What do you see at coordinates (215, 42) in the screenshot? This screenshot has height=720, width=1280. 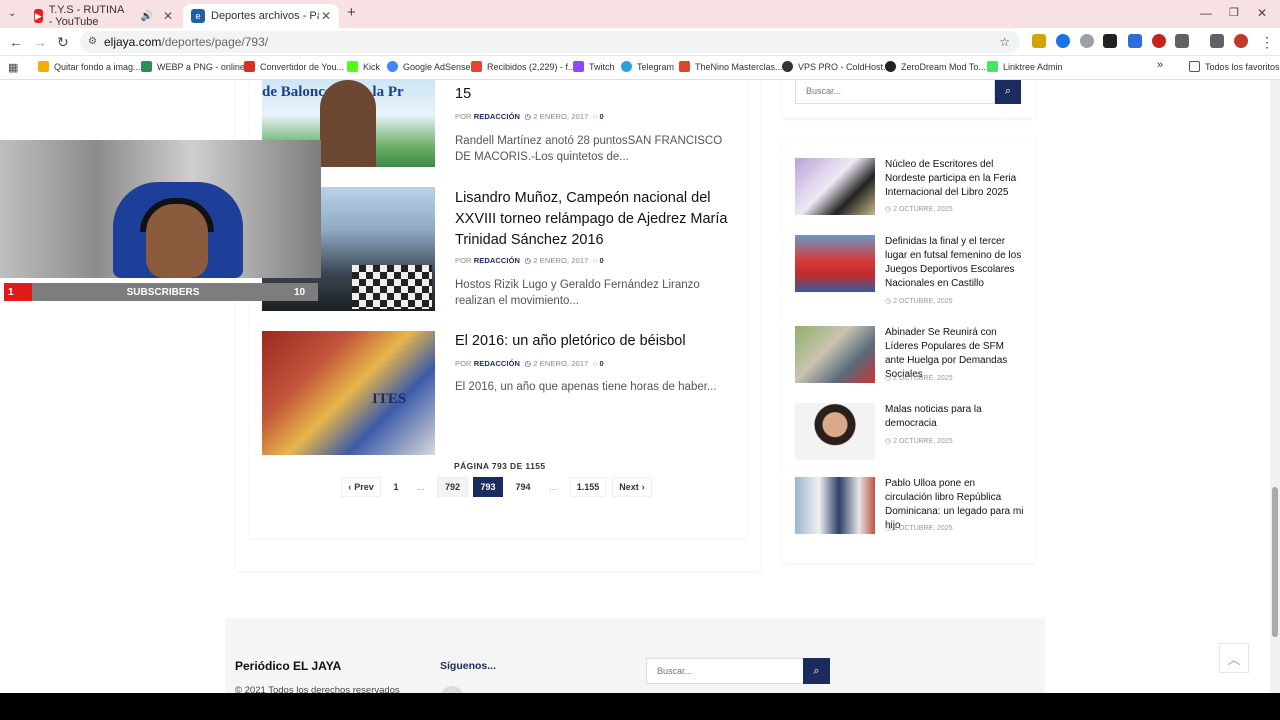 I see `url-path: /deportes/page/793/` at bounding box center [215, 42].